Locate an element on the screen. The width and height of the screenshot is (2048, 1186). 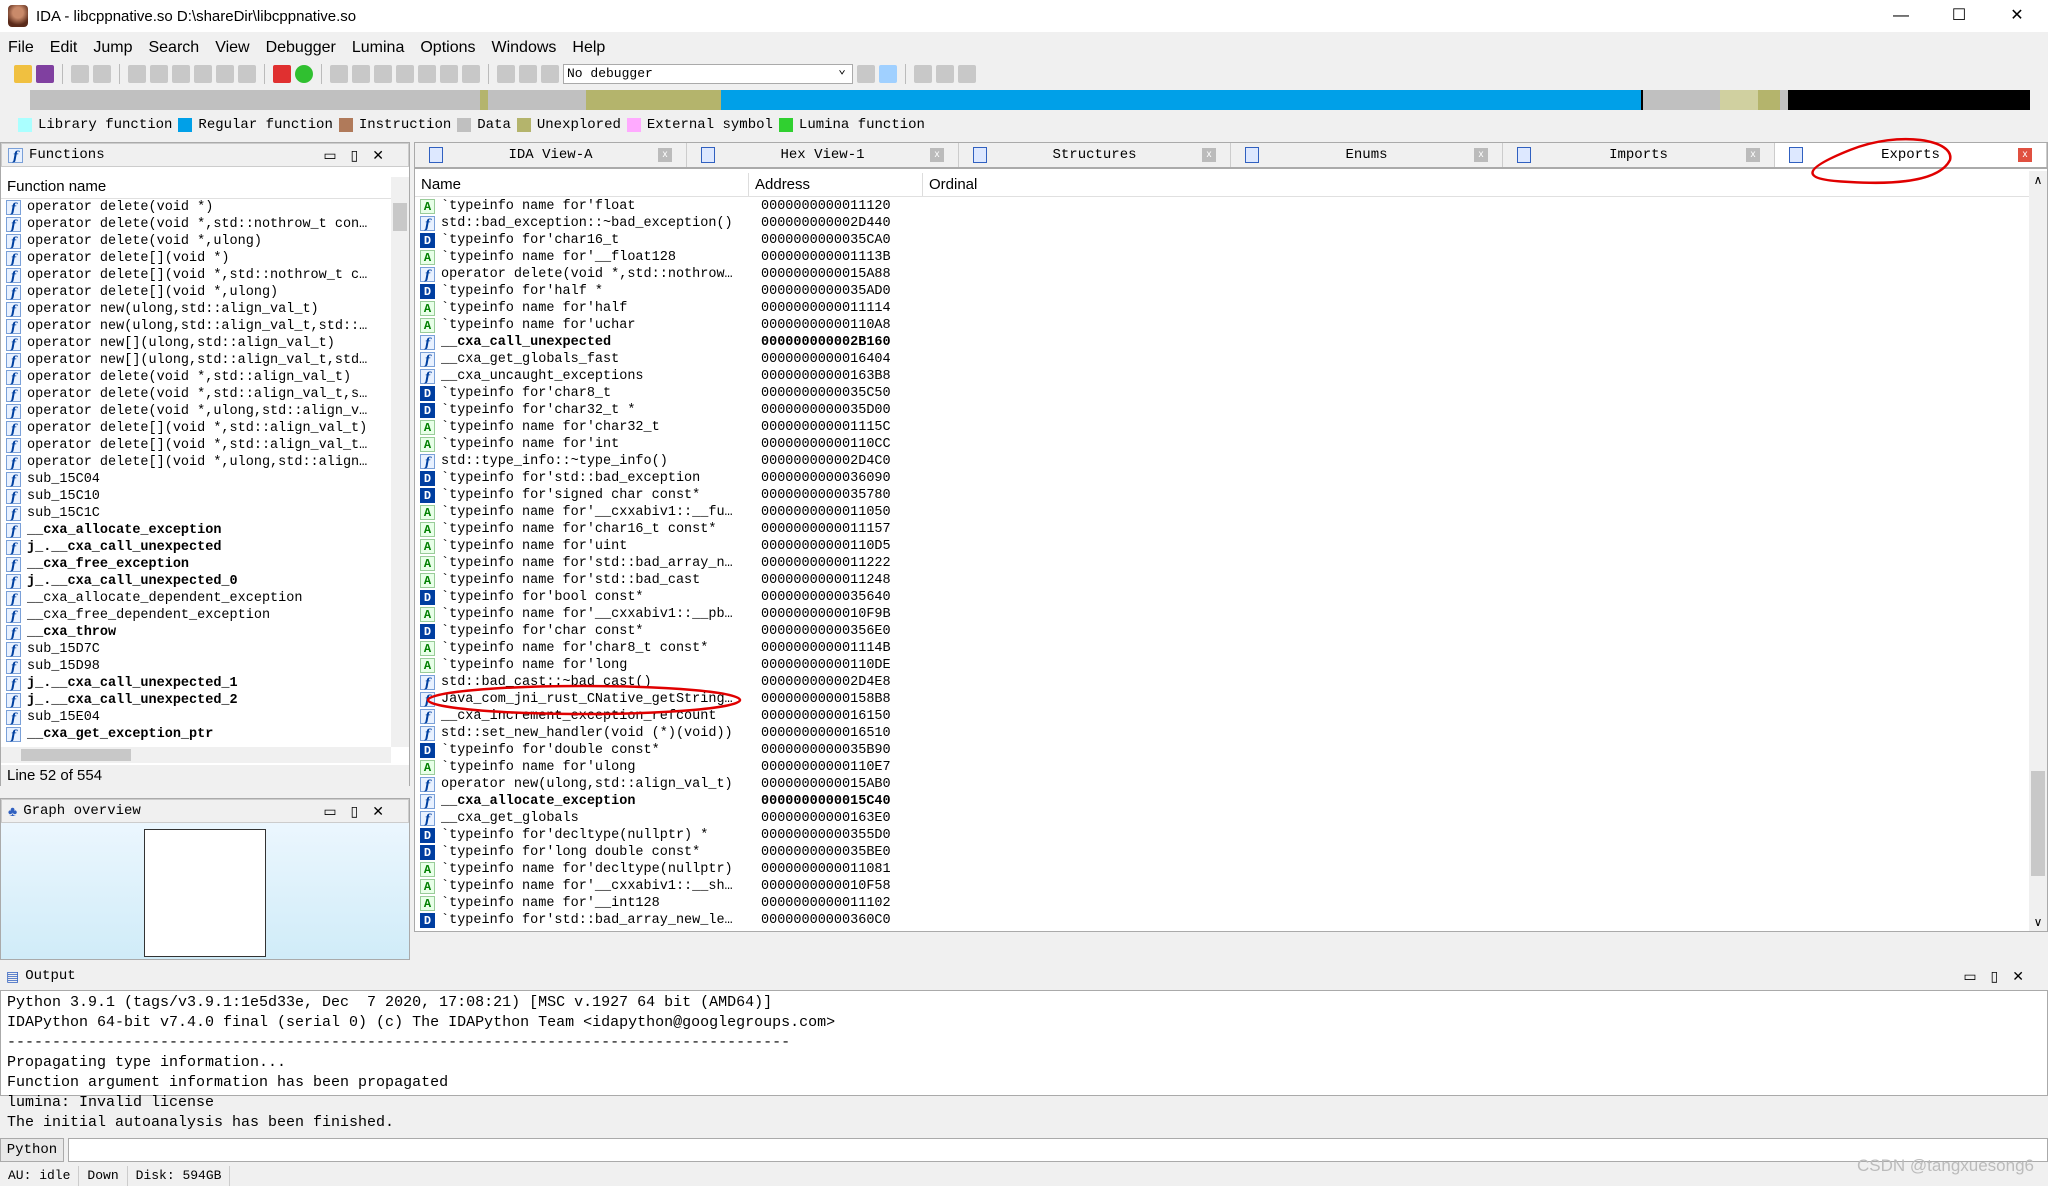
edit-icon is located at coordinates (449, 74).